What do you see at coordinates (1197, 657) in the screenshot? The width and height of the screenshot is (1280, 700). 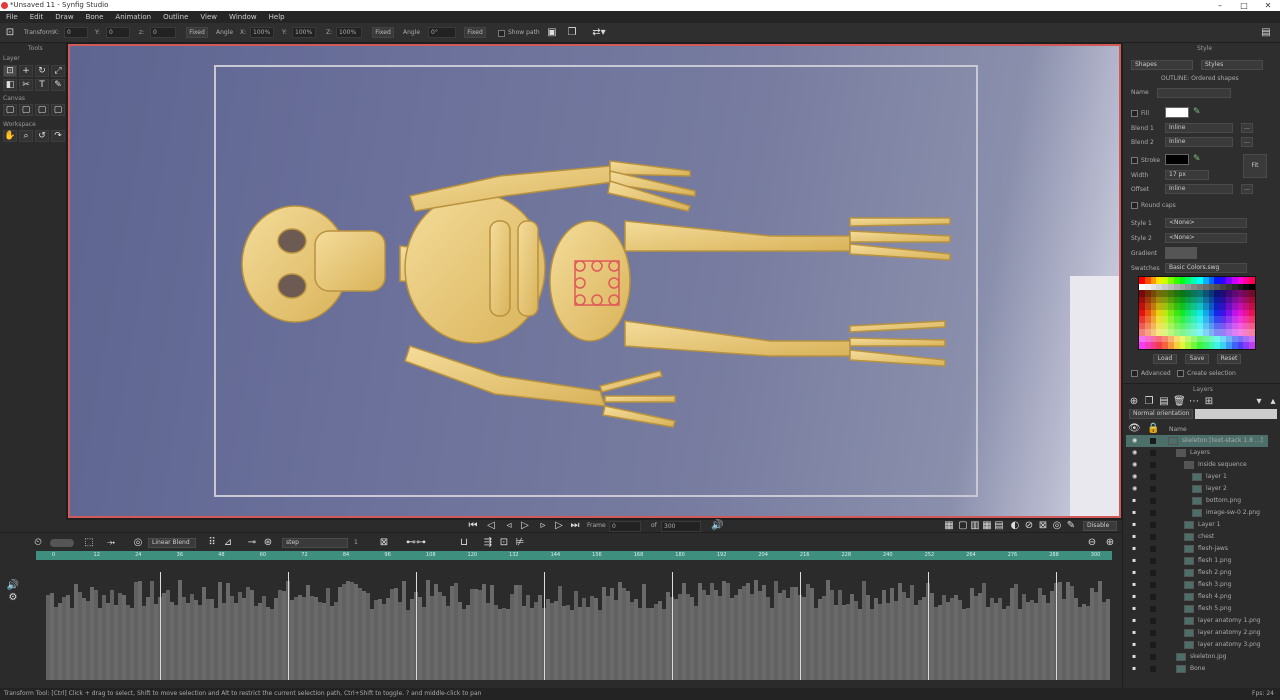 I see `layer-row: ▪ skeleton.jpg` at bounding box center [1197, 657].